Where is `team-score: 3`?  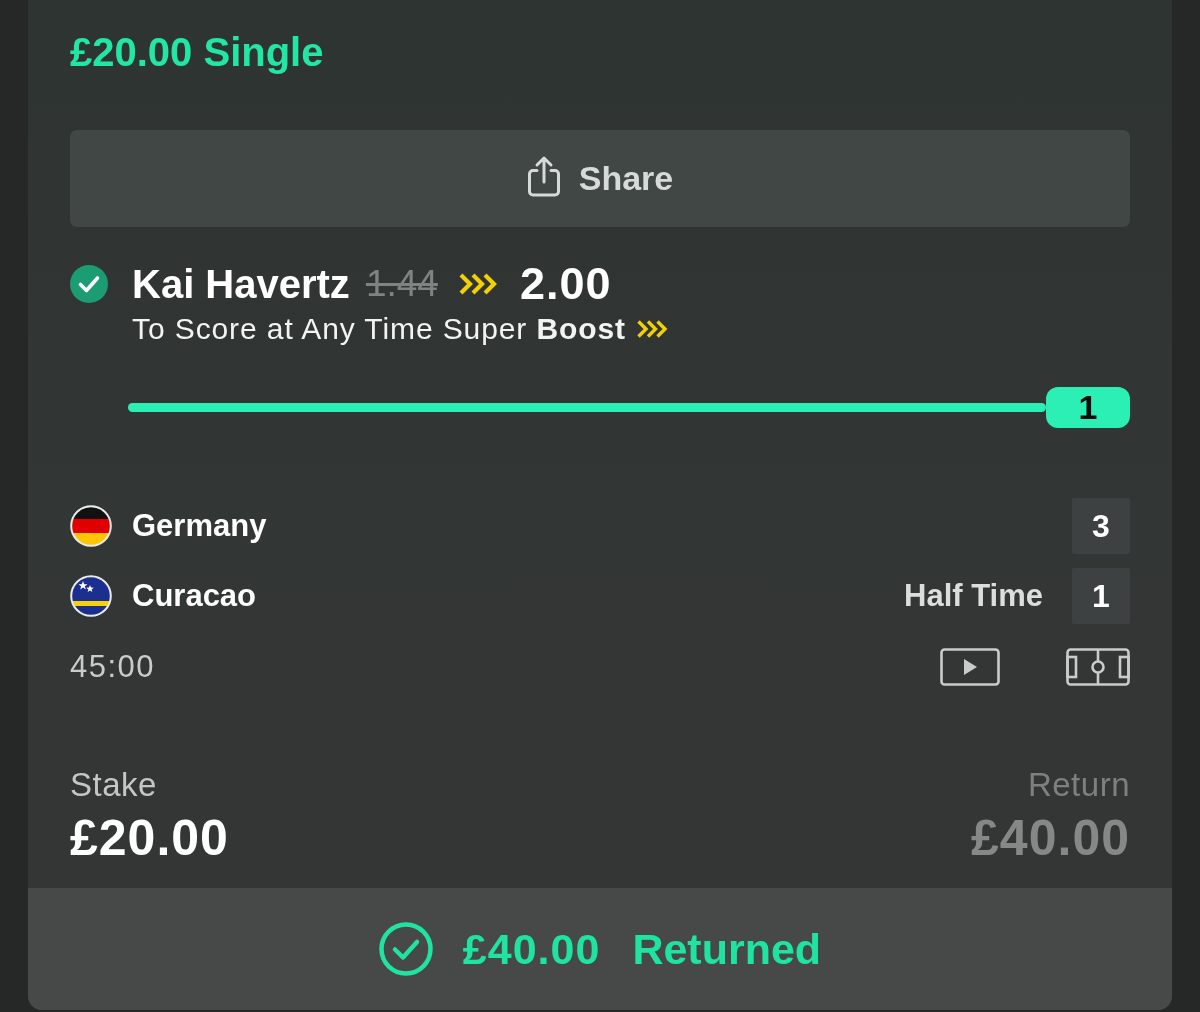 team-score: 3 is located at coordinates (1101, 526).